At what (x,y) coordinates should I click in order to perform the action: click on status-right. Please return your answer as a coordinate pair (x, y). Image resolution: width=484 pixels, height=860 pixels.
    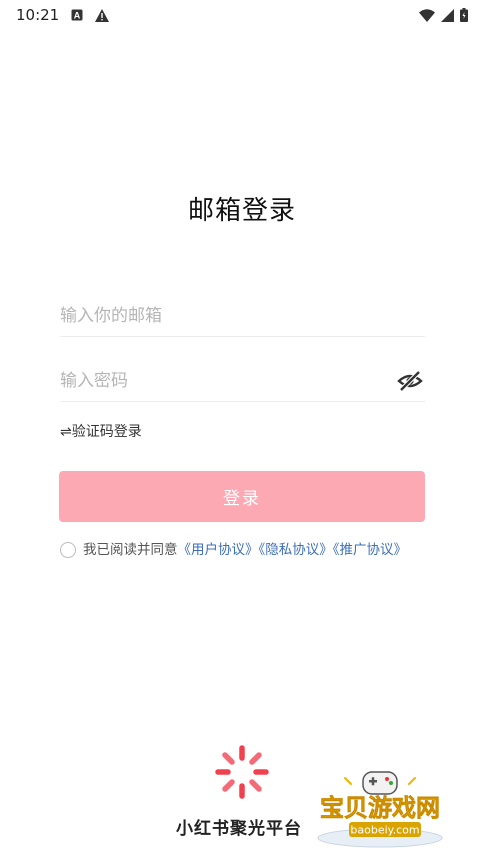
    Looking at the image, I should click on (443, 15).